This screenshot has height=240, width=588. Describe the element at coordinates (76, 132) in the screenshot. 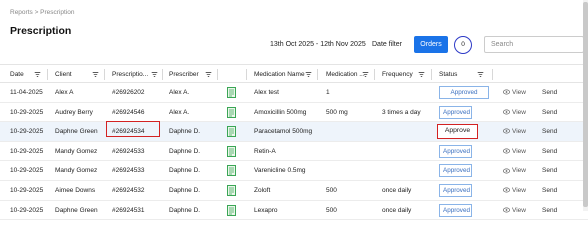

I see `cell-client: Daphne Green` at that location.